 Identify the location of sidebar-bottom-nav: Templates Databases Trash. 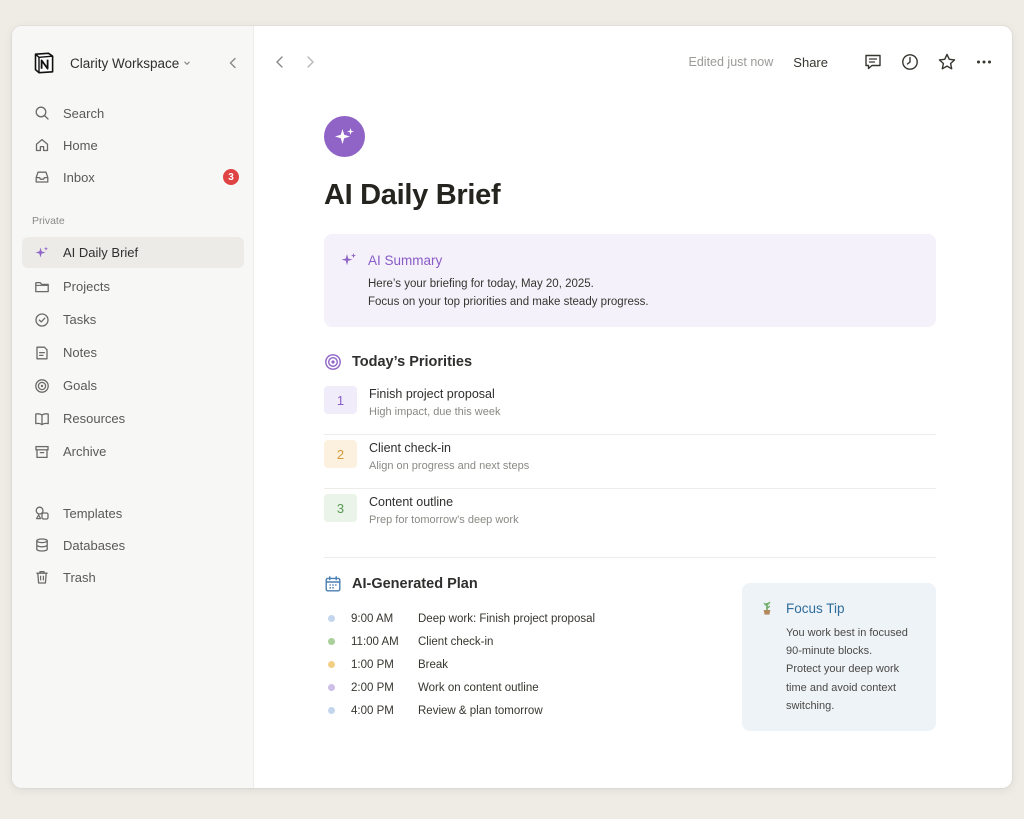
(133, 545).